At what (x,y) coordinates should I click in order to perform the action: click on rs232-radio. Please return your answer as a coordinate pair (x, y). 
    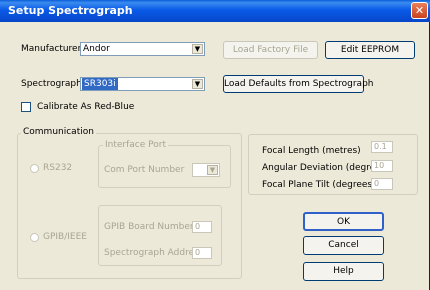
    Looking at the image, I should click on (34, 168).